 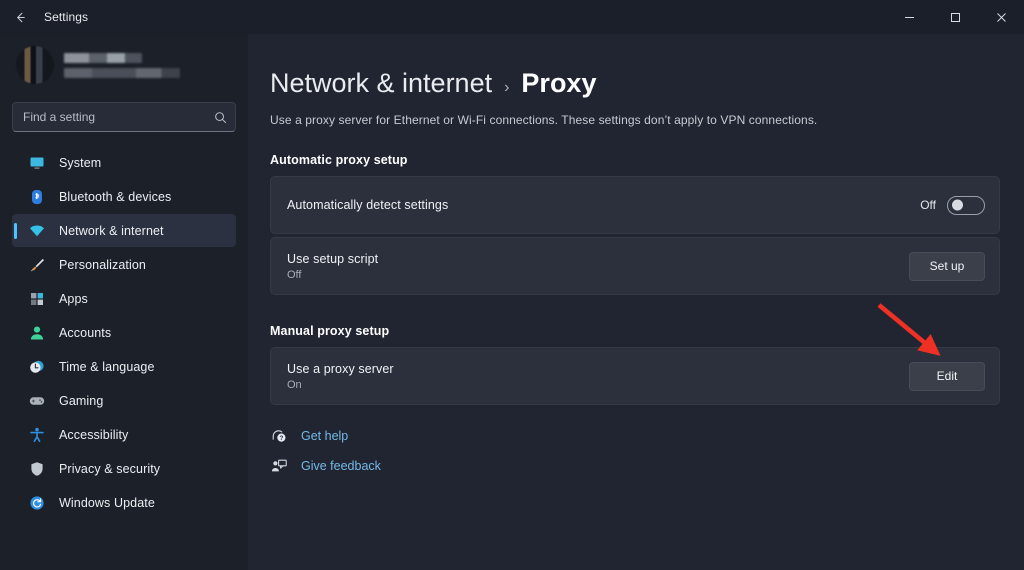 What do you see at coordinates (36, 264) in the screenshot?
I see `paintbrush-icon` at bounding box center [36, 264].